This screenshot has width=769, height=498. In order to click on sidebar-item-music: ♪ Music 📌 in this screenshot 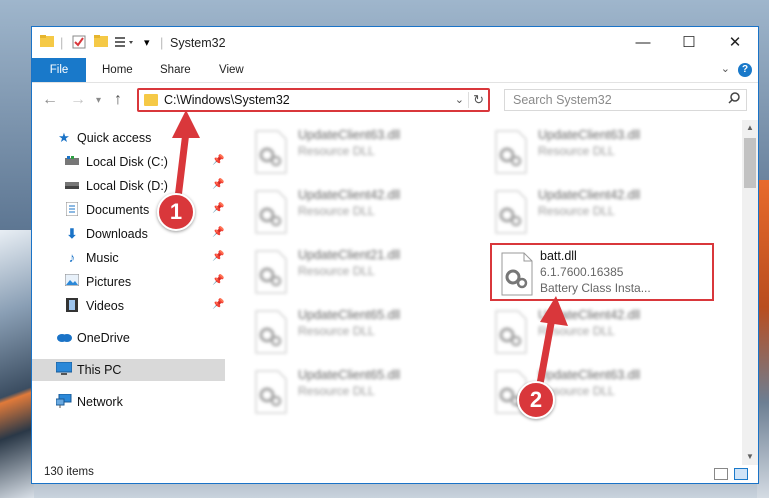, I will do `click(128, 258)`.